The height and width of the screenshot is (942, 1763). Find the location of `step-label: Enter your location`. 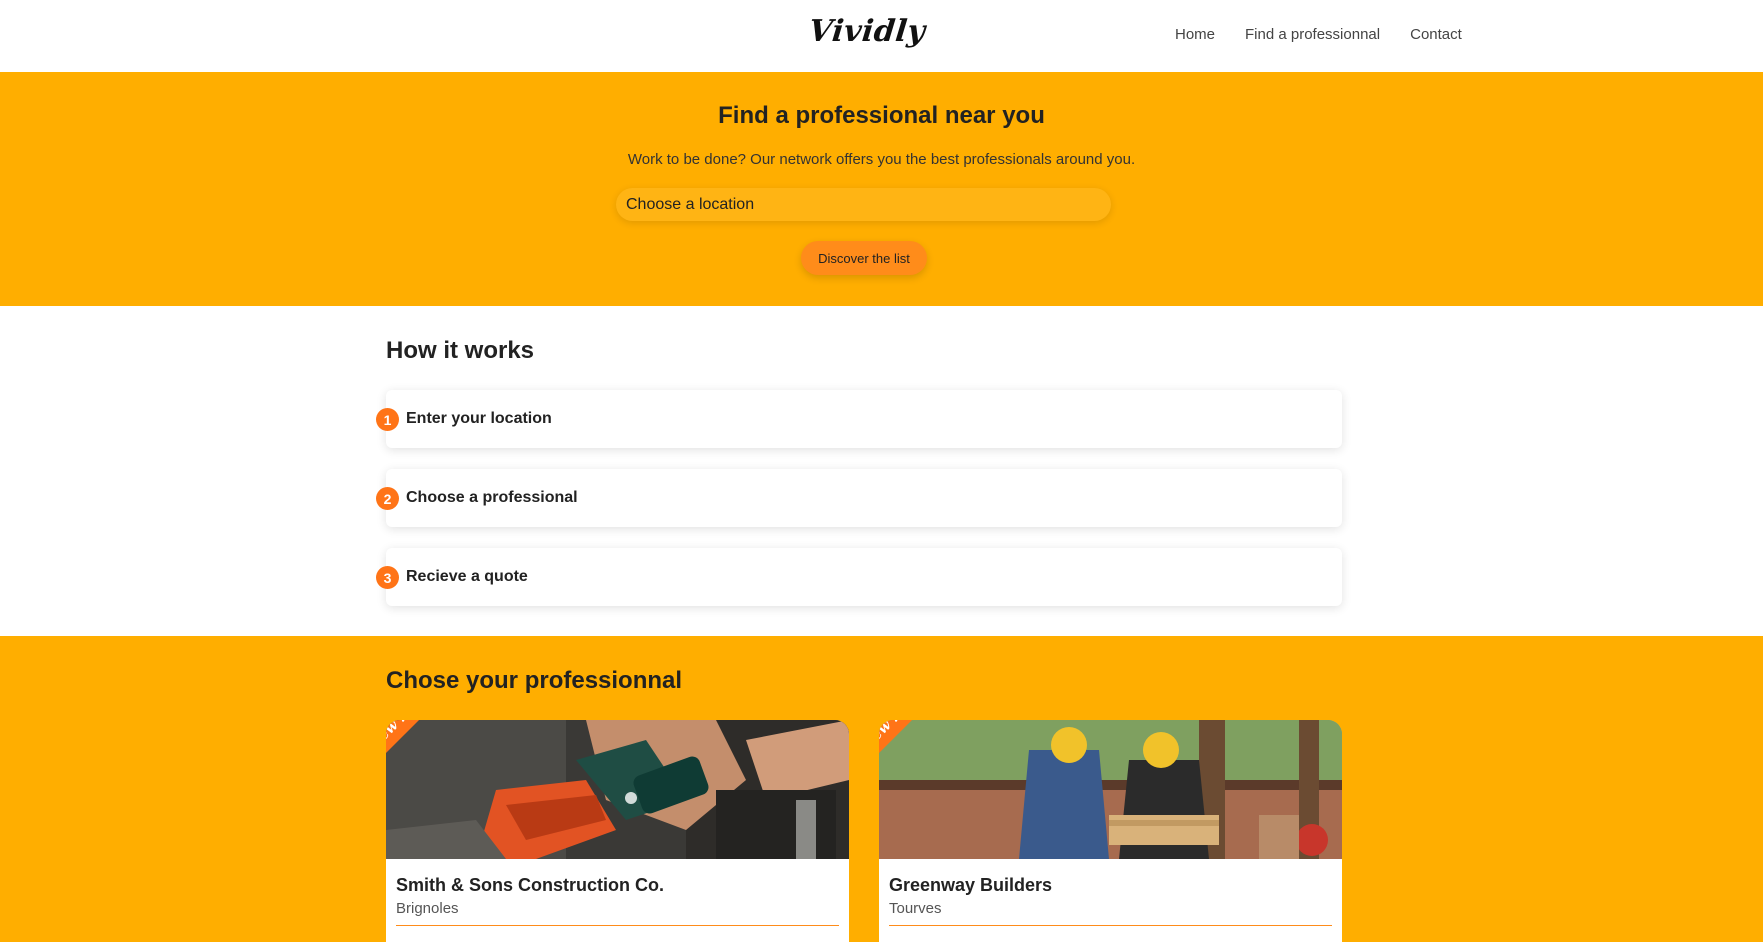

step-label: Enter your location is located at coordinates (479, 418).